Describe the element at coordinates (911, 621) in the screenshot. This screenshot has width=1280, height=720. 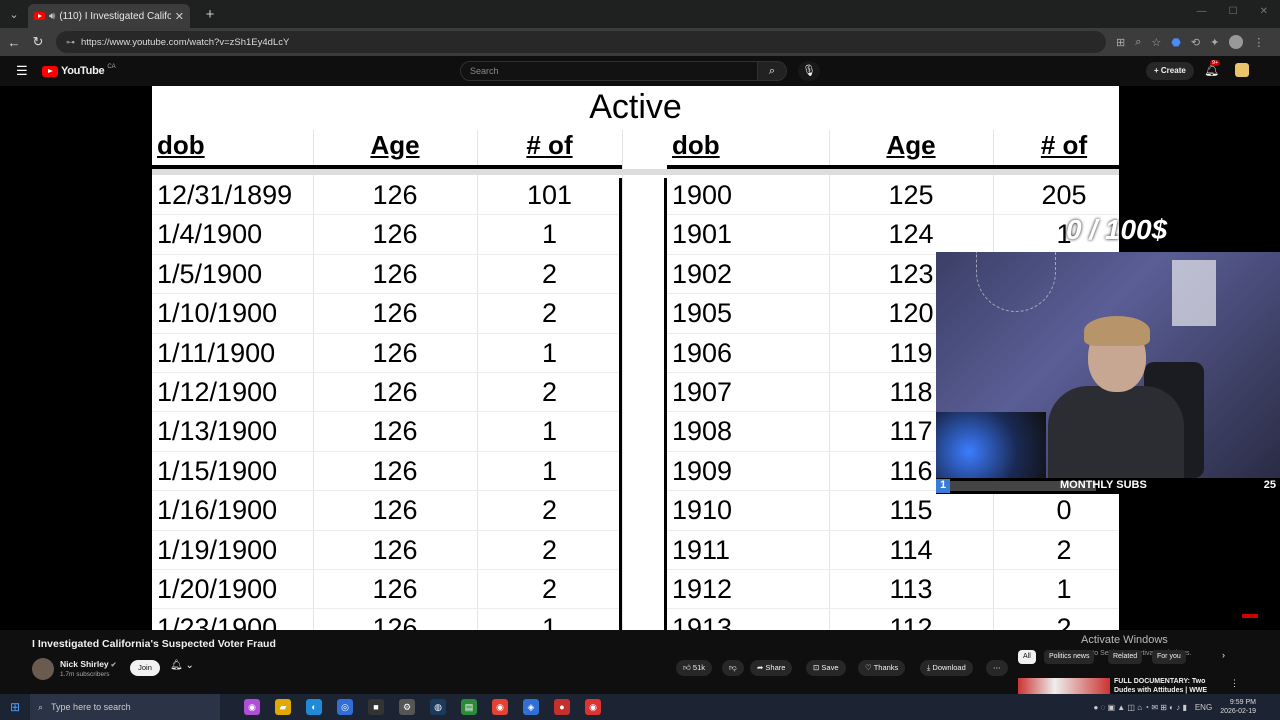
I see `right-age-cell: 112` at that location.